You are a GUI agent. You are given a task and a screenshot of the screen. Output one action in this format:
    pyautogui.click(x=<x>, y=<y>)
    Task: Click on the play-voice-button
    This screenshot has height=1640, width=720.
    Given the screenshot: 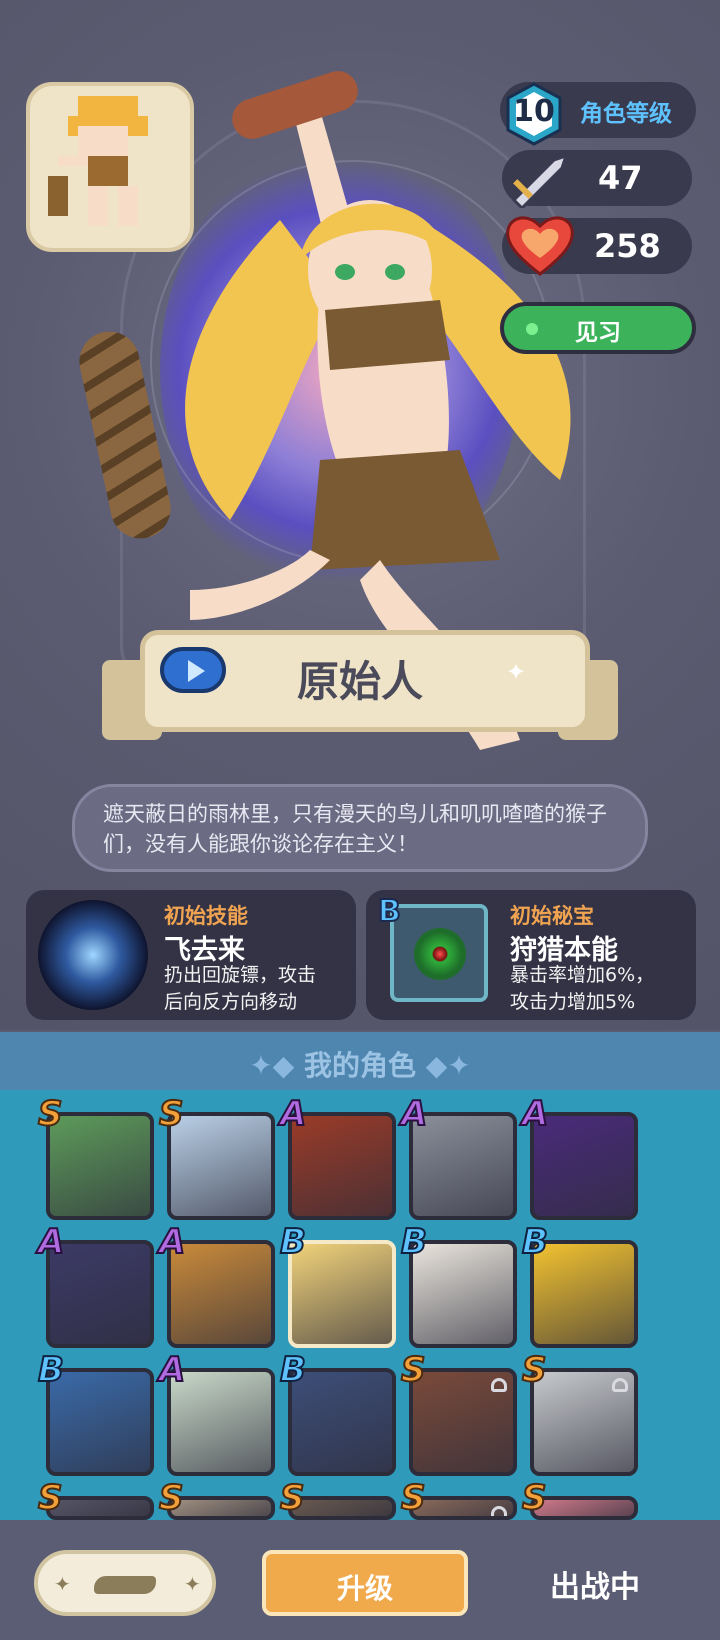 What is the action you would take?
    pyautogui.click(x=193, y=670)
    